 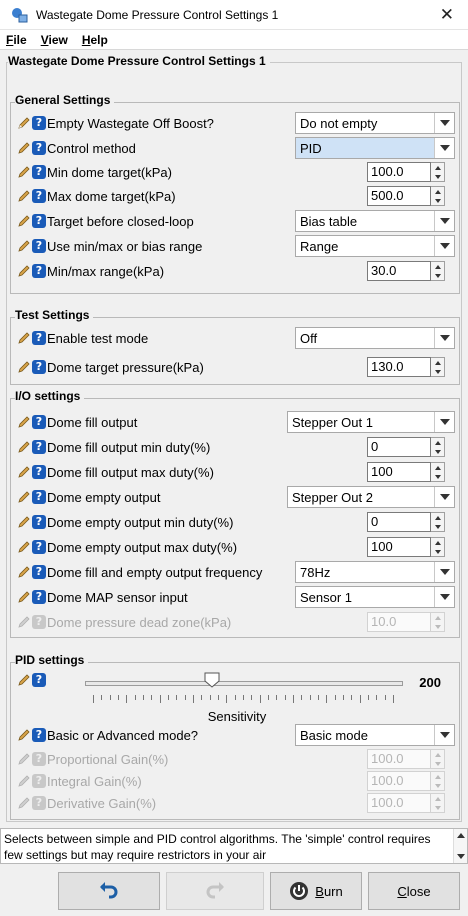 I want to click on dome-target-pressure-spinner: 130.0, so click(x=406, y=367).